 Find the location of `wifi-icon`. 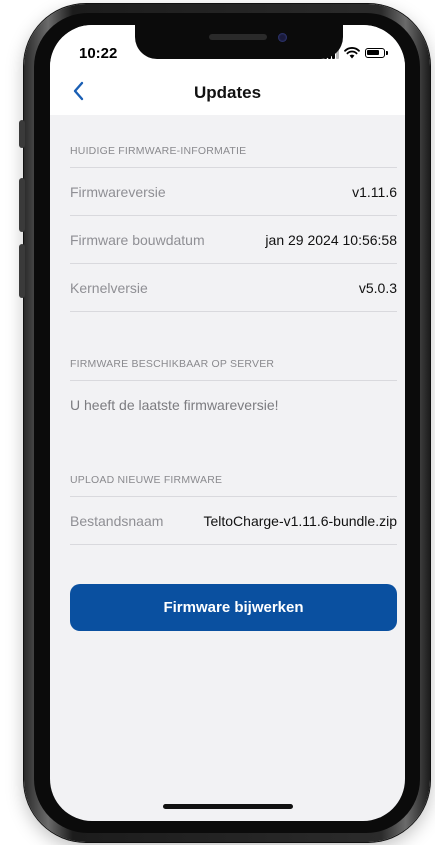

wifi-icon is located at coordinates (352, 53).